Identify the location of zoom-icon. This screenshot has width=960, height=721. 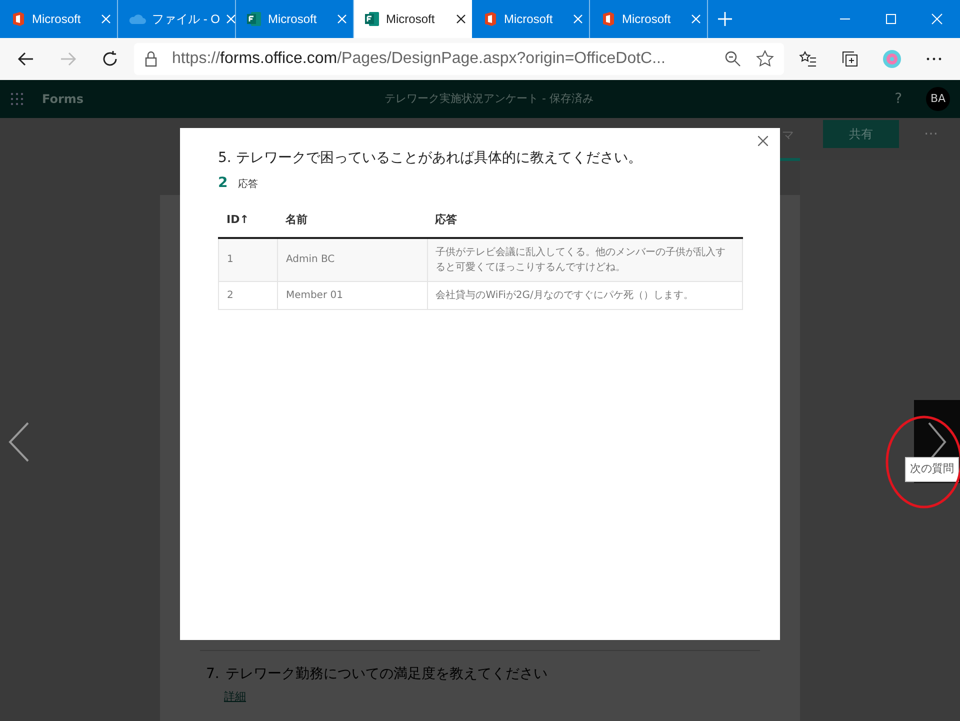
(733, 59).